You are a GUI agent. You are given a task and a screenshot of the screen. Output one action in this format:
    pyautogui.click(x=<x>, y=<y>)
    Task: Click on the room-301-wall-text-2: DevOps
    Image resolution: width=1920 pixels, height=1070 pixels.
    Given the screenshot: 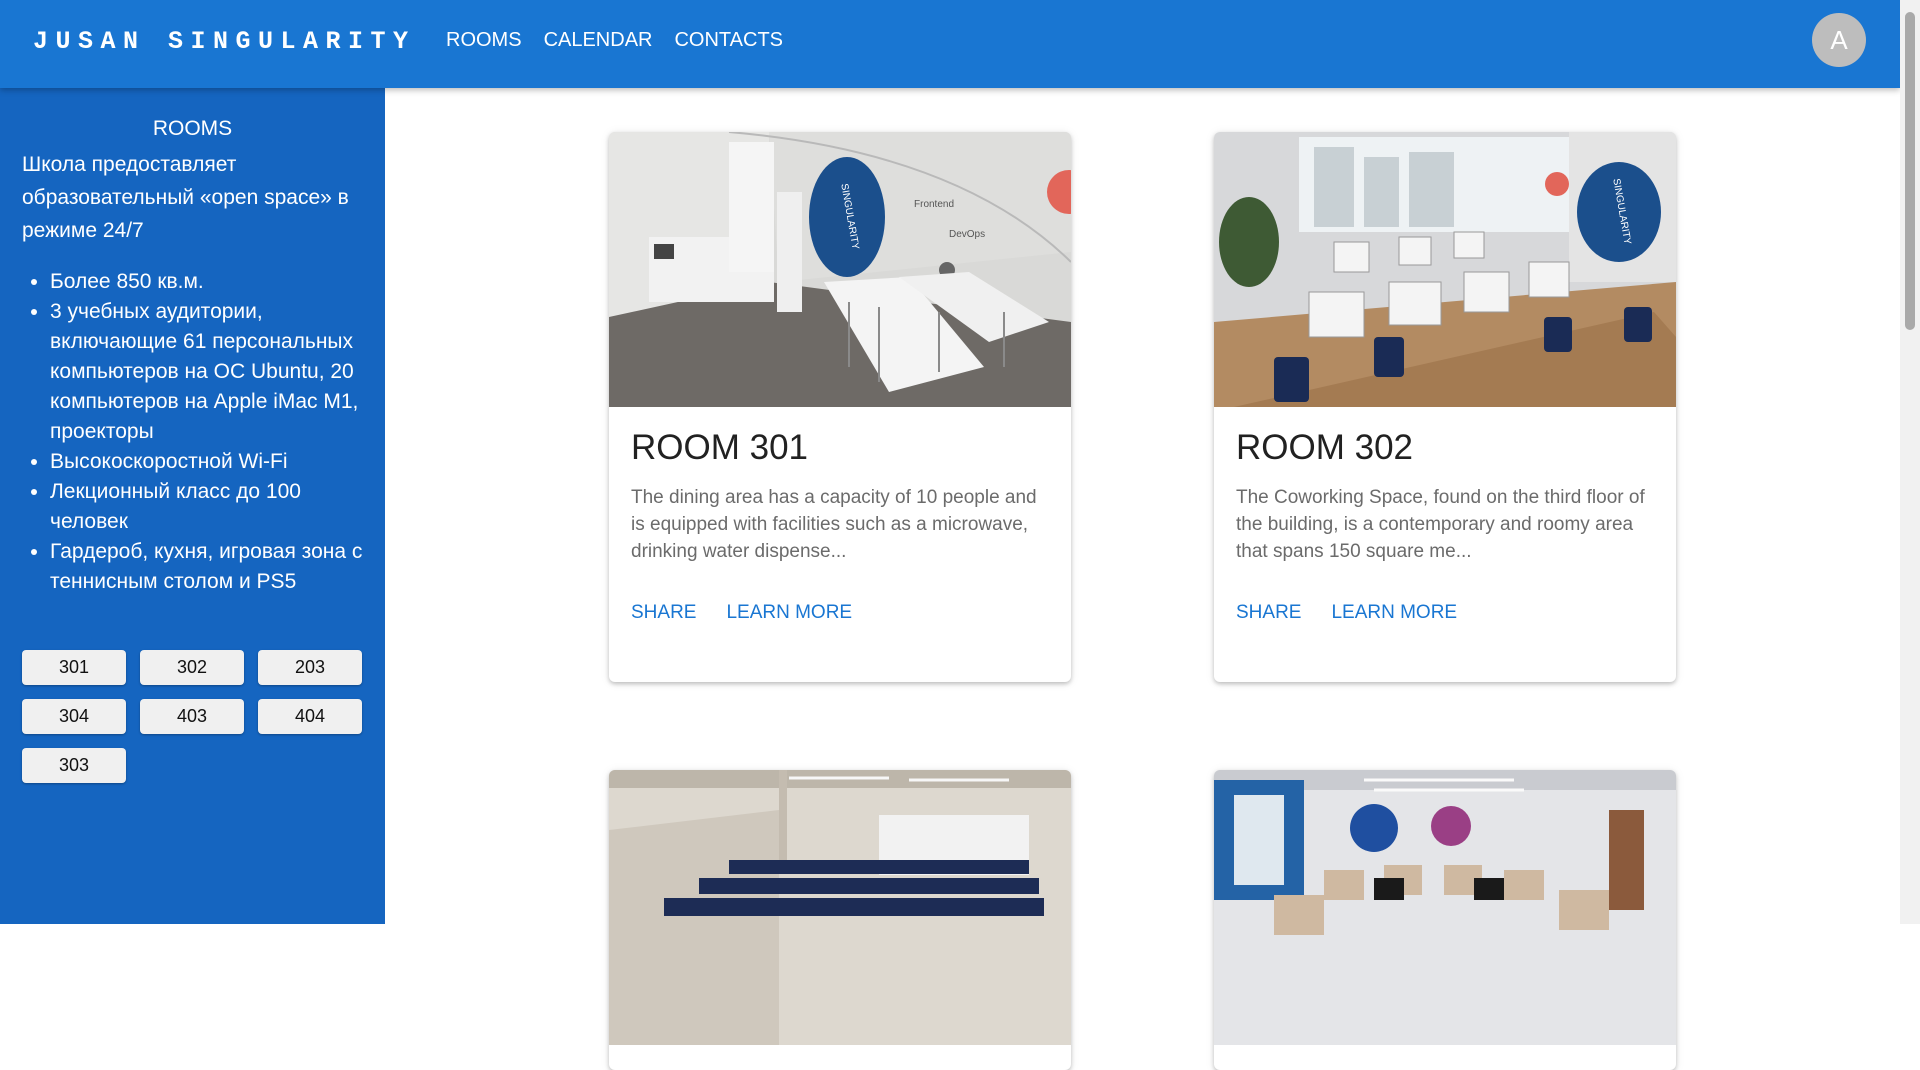 What is the action you would take?
    pyautogui.click(x=967, y=234)
    